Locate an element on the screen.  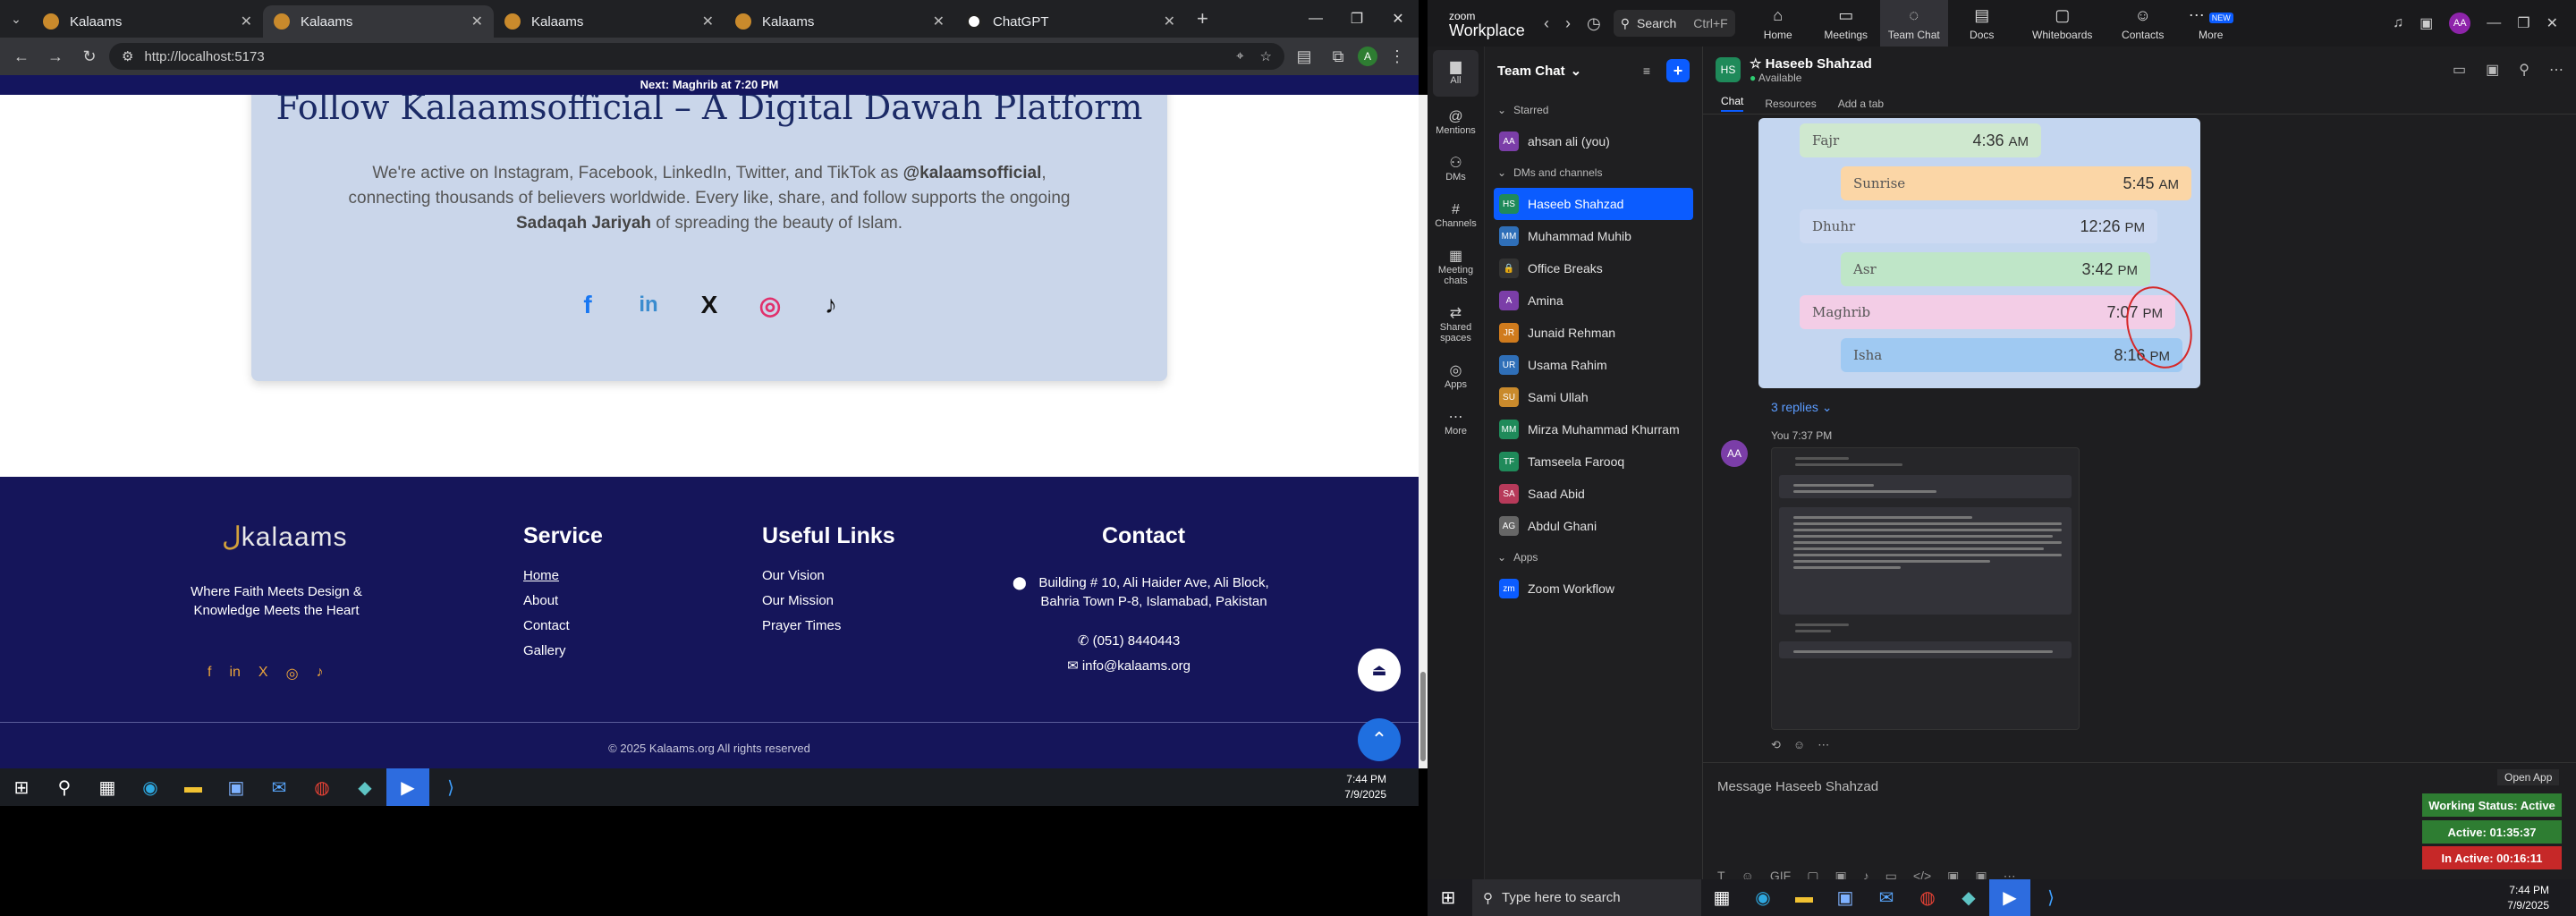
rail-all: ▆ All is located at coordinates (1456, 73).